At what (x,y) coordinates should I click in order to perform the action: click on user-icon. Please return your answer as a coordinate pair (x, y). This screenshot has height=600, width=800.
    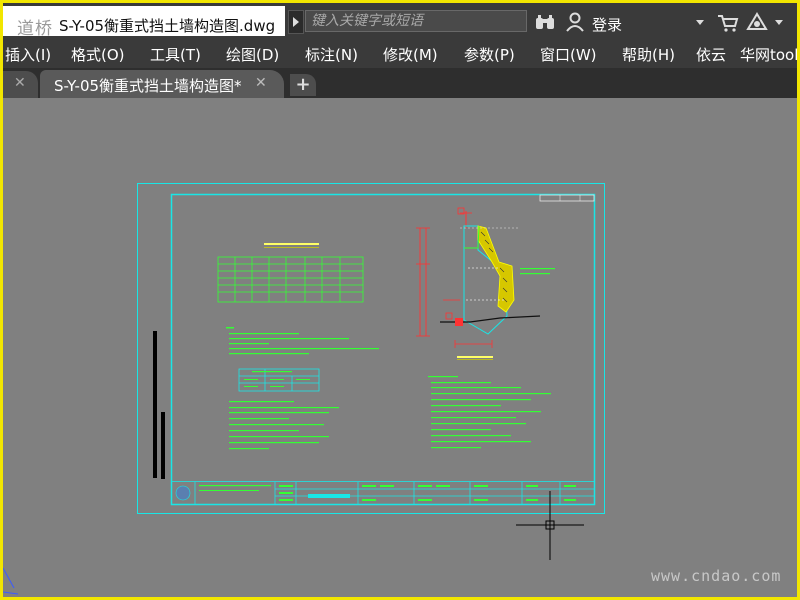
    Looking at the image, I should click on (575, 22).